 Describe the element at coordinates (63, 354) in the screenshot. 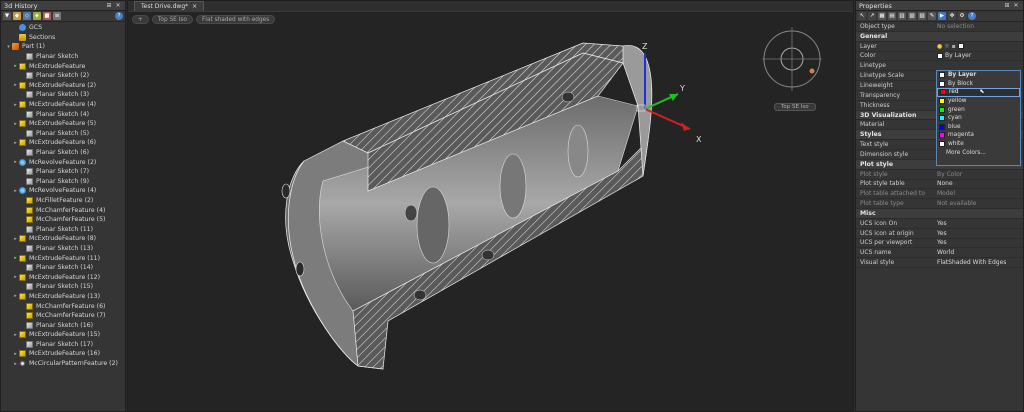

I see `tree-item: ▸ McExtrudeFeature (16)` at that location.